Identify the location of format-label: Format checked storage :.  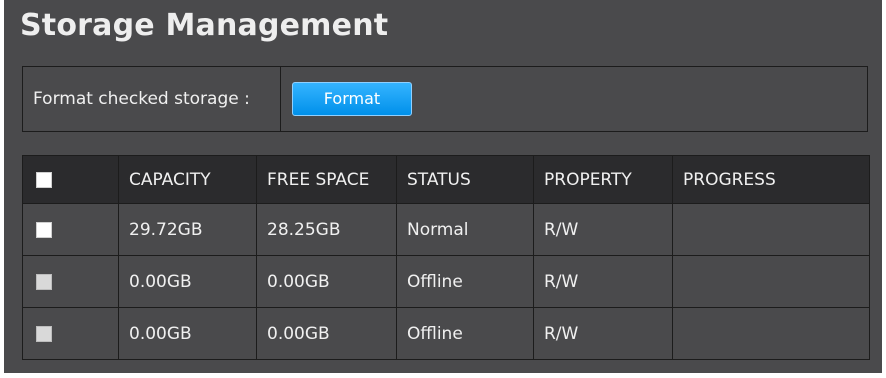
(141, 99).